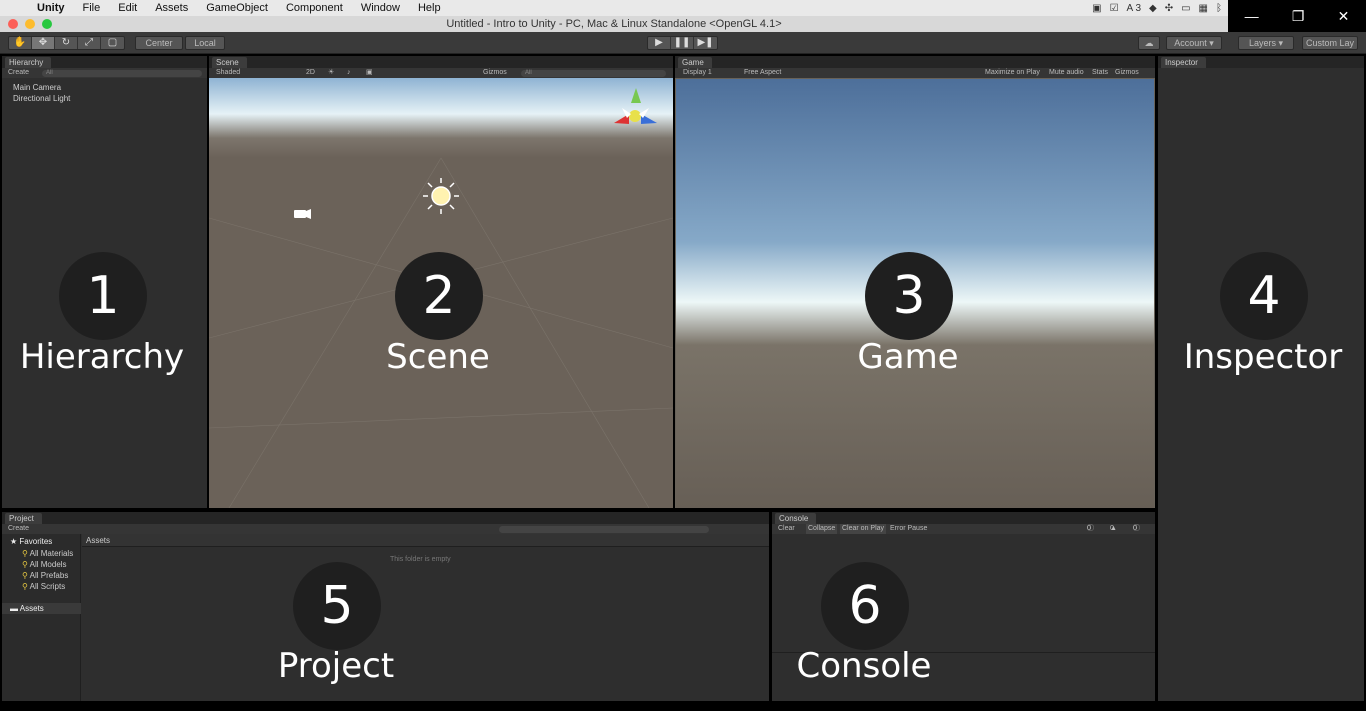 This screenshot has height=711, width=1366. What do you see at coordinates (18, 73) in the screenshot?
I see `hierarchy-create: Create` at bounding box center [18, 73].